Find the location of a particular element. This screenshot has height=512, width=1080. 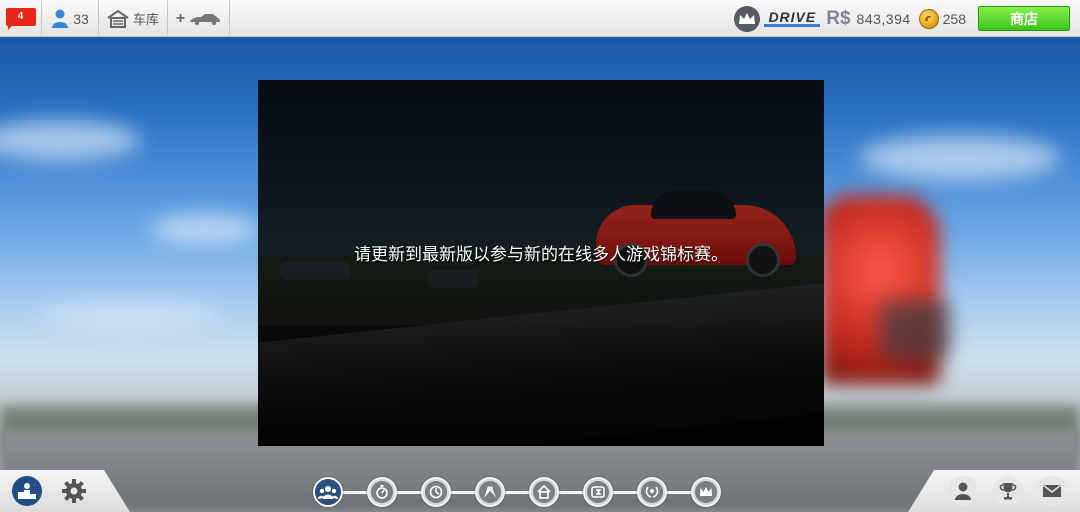

checkered-flags-icon is located at coordinates (490, 492).